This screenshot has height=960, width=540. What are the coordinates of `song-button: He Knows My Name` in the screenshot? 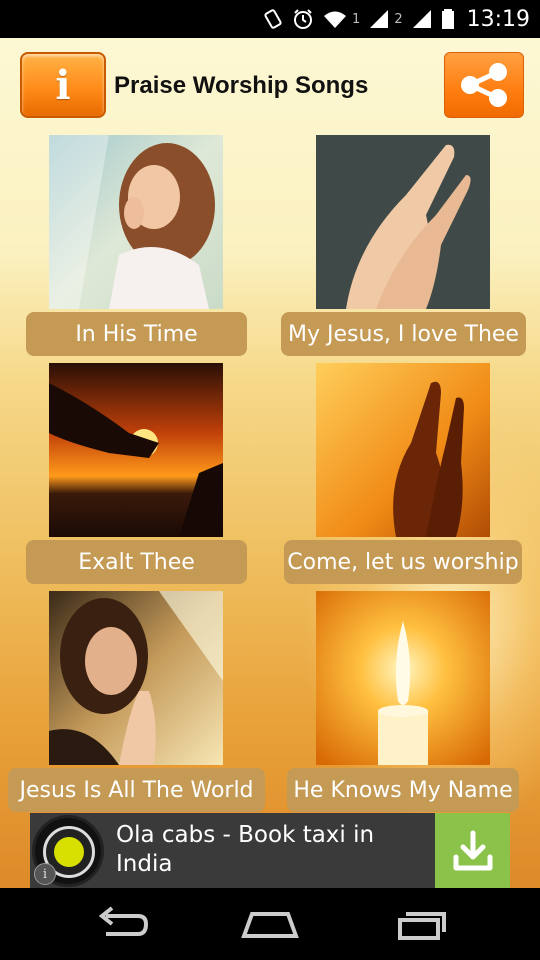 It's located at (403, 790).